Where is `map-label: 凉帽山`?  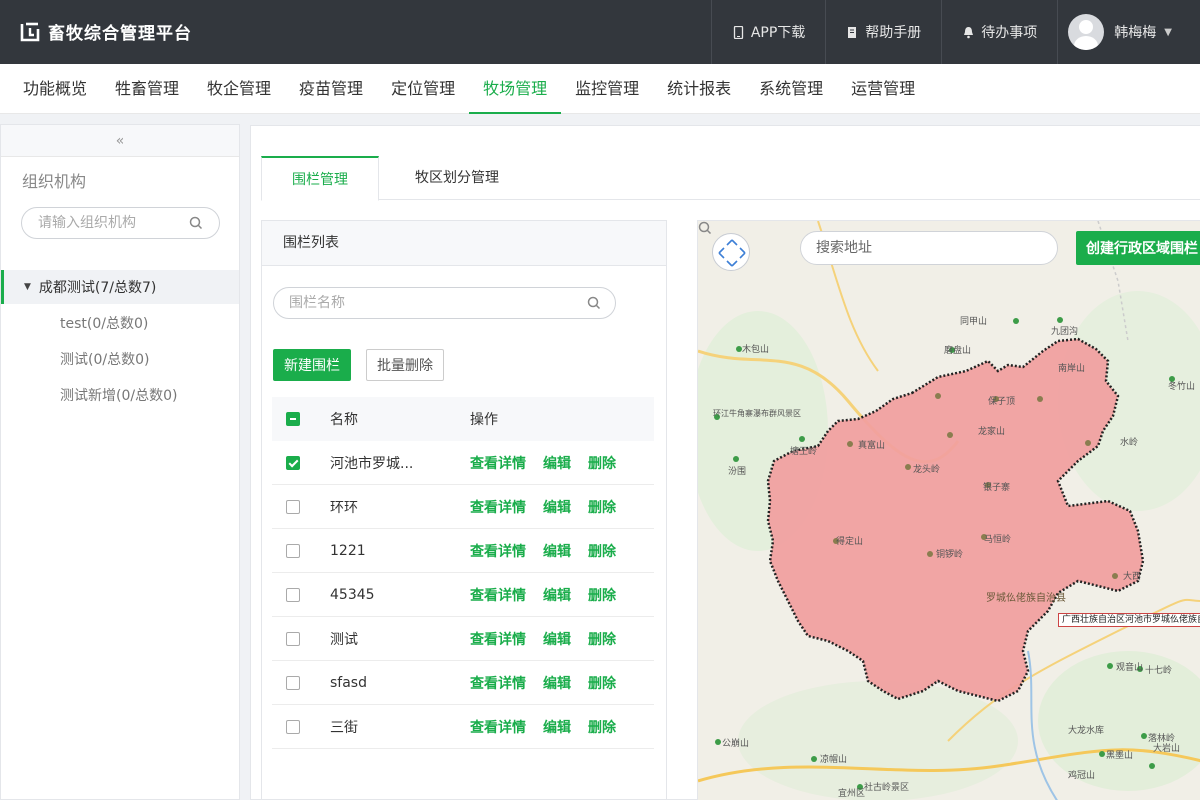 map-label: 凉帽山 is located at coordinates (833, 759).